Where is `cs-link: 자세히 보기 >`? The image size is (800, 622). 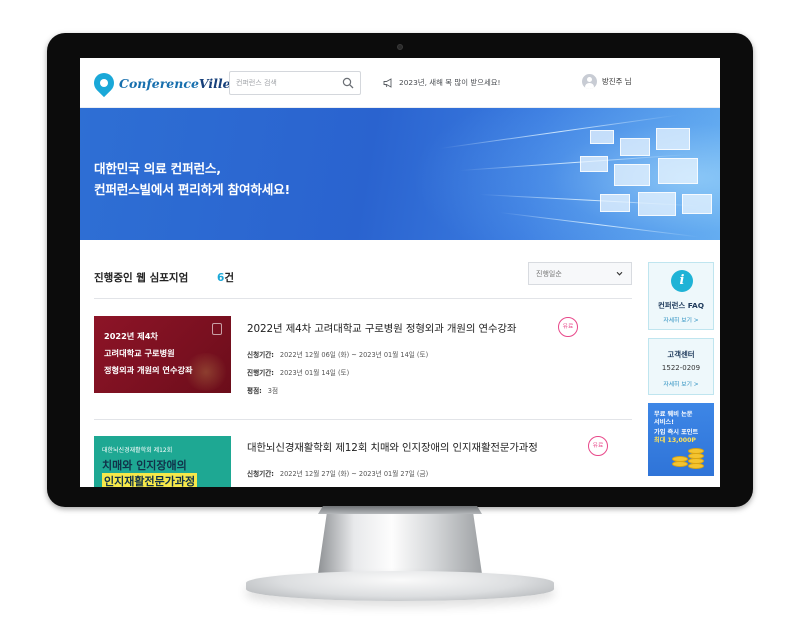 cs-link: 자세히 보기 > is located at coordinates (681, 383).